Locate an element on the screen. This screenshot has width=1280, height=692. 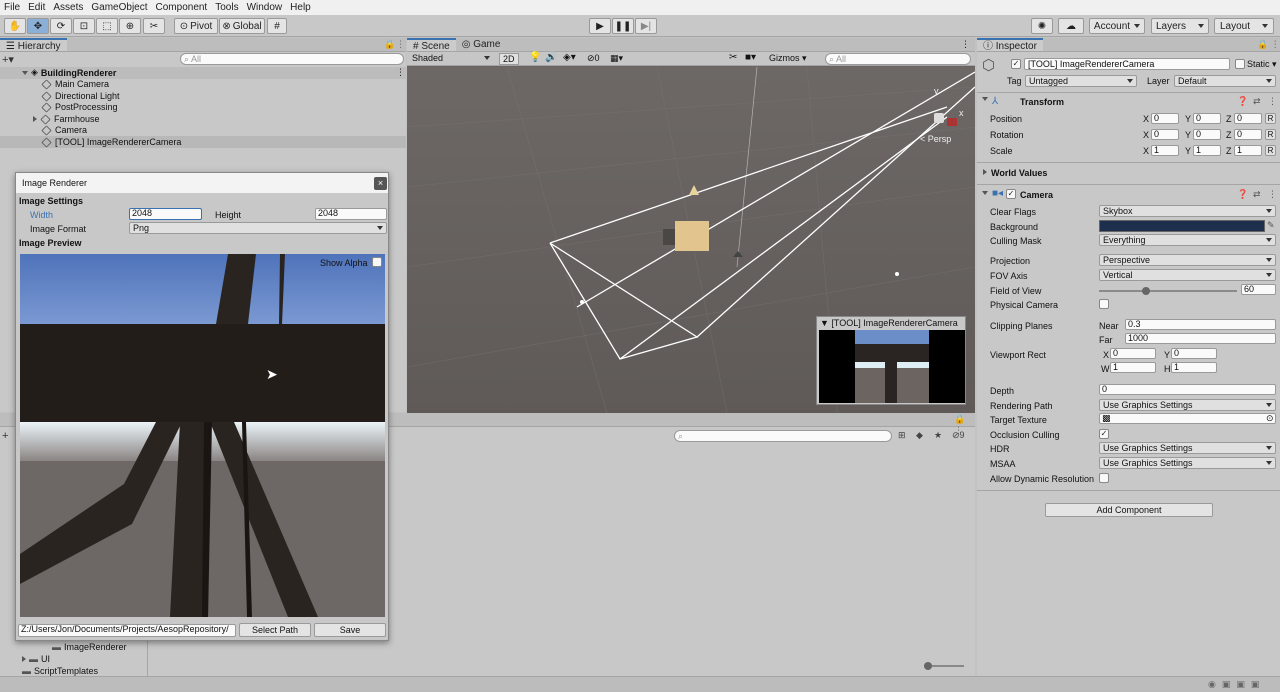
object-picker-icon: ⊙ is located at coordinates (1270, 418).